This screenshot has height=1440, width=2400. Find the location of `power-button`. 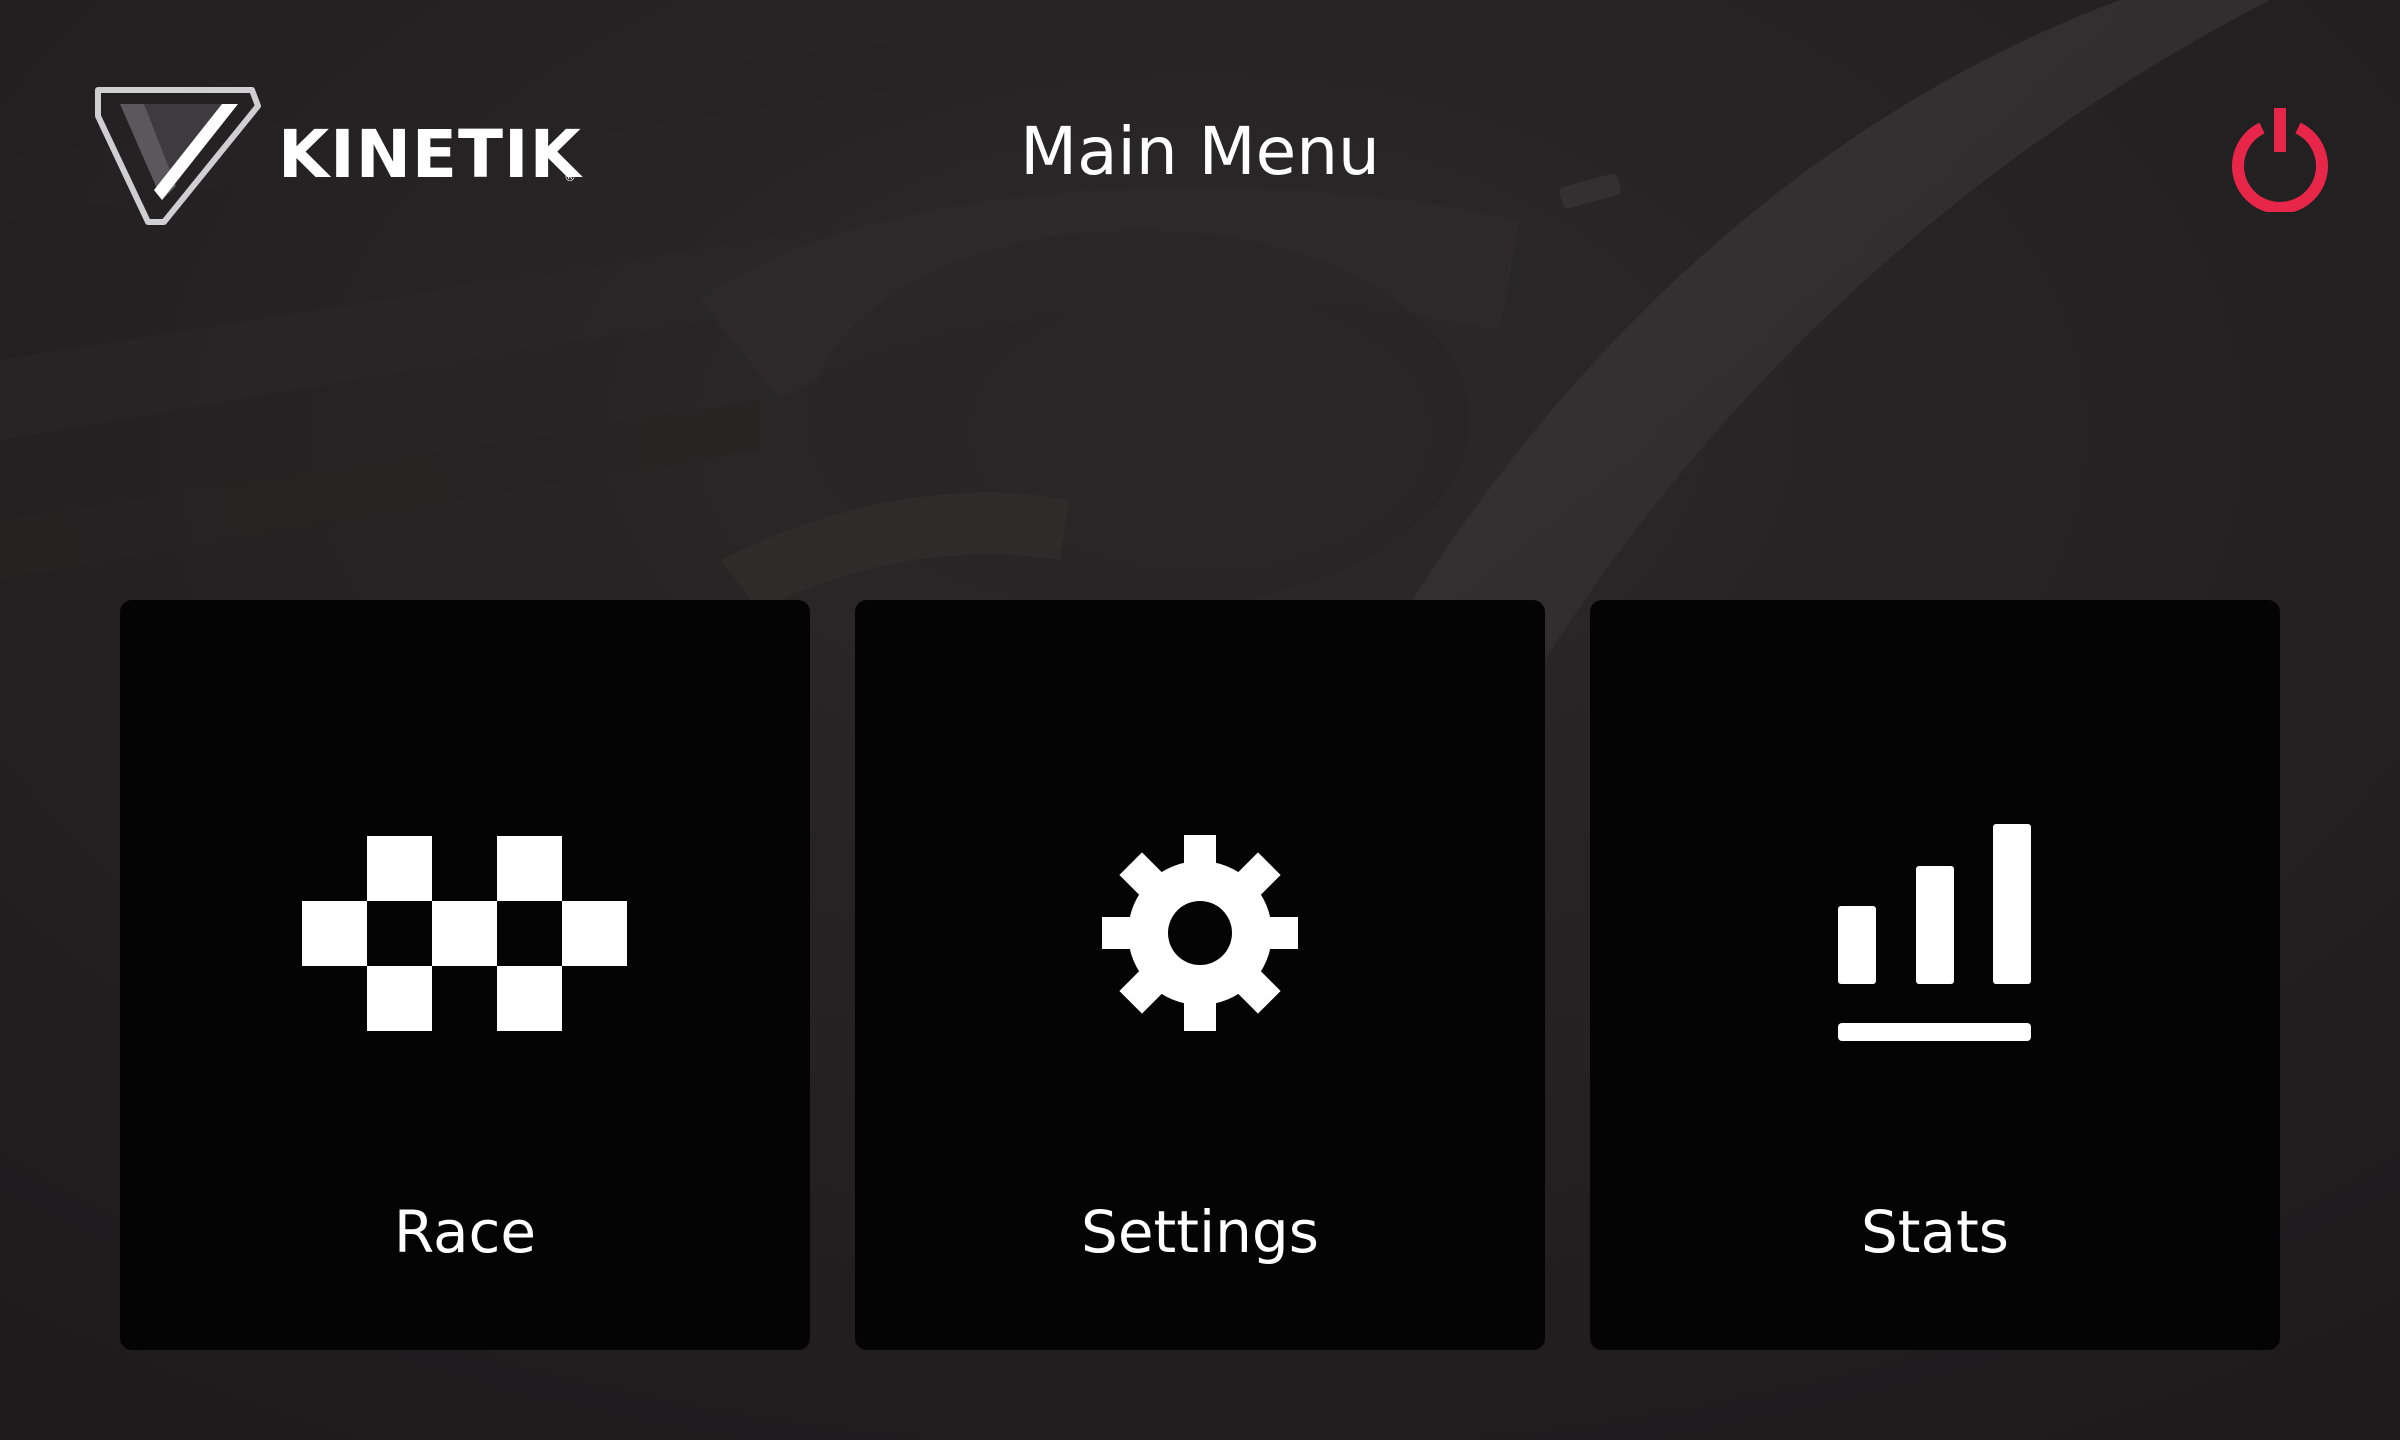

power-button is located at coordinates (2280, 159).